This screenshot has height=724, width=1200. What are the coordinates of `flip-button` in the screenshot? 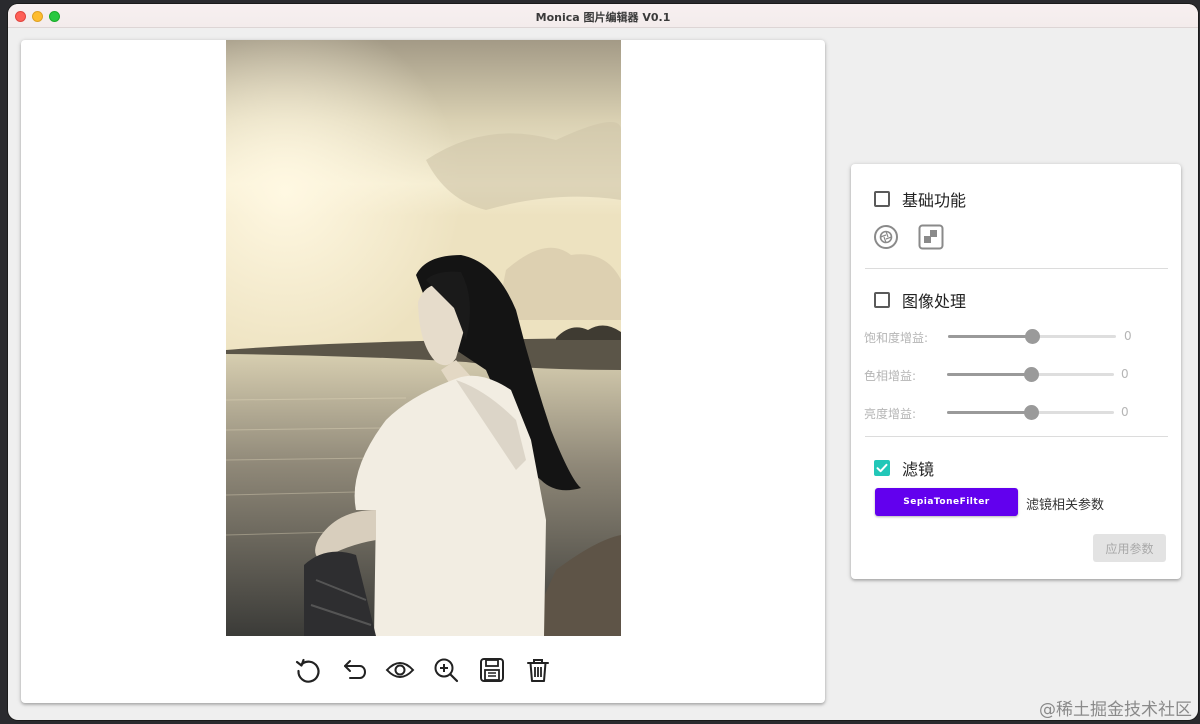 It's located at (886, 237).